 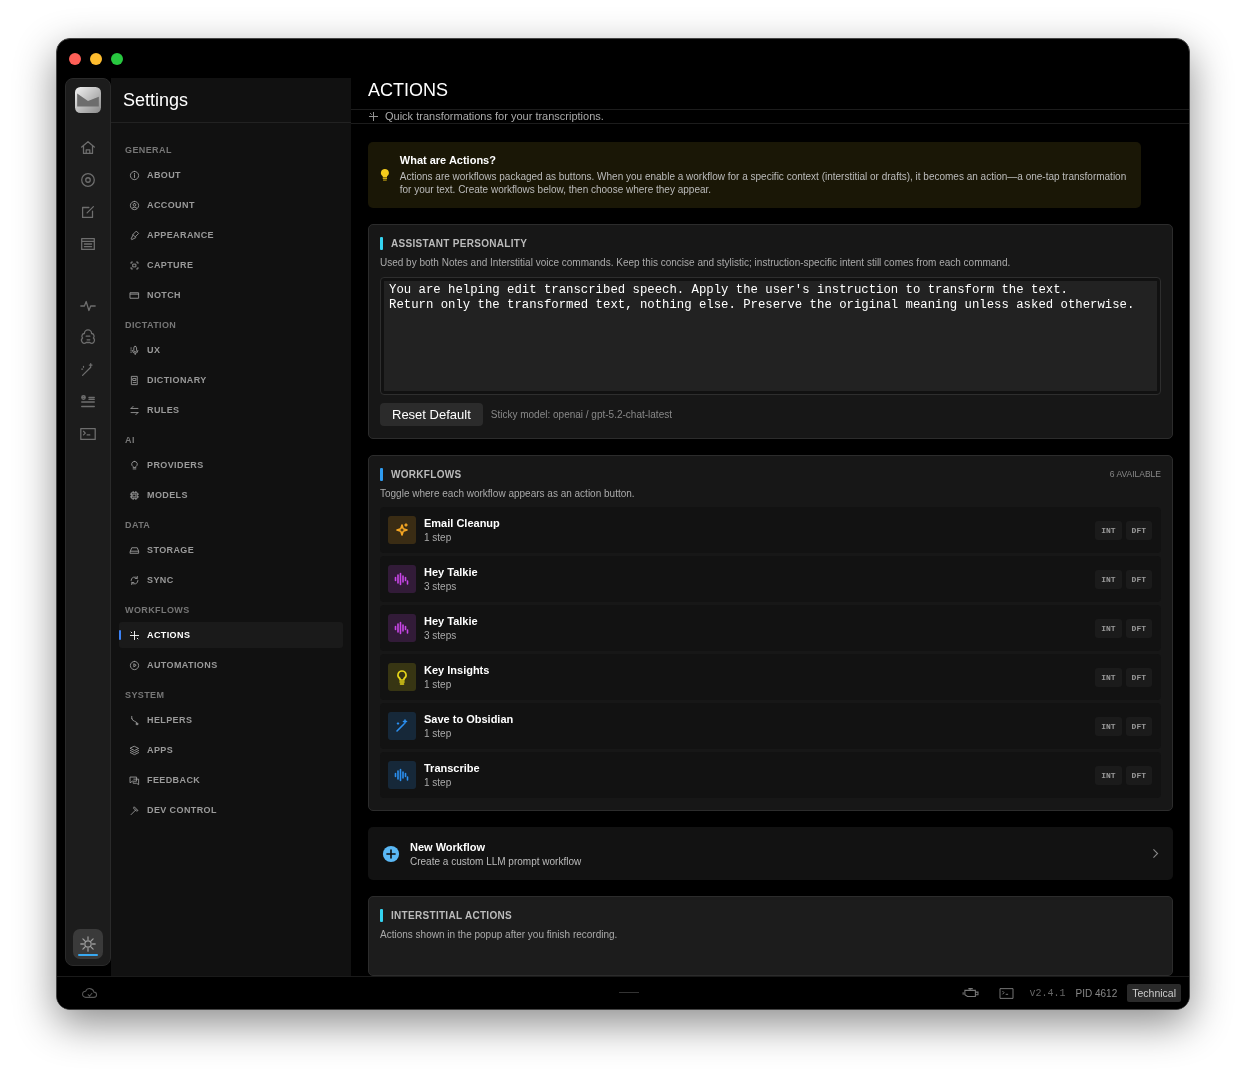 I want to click on sidebar-item: NOTCH, so click(x=231, y=295).